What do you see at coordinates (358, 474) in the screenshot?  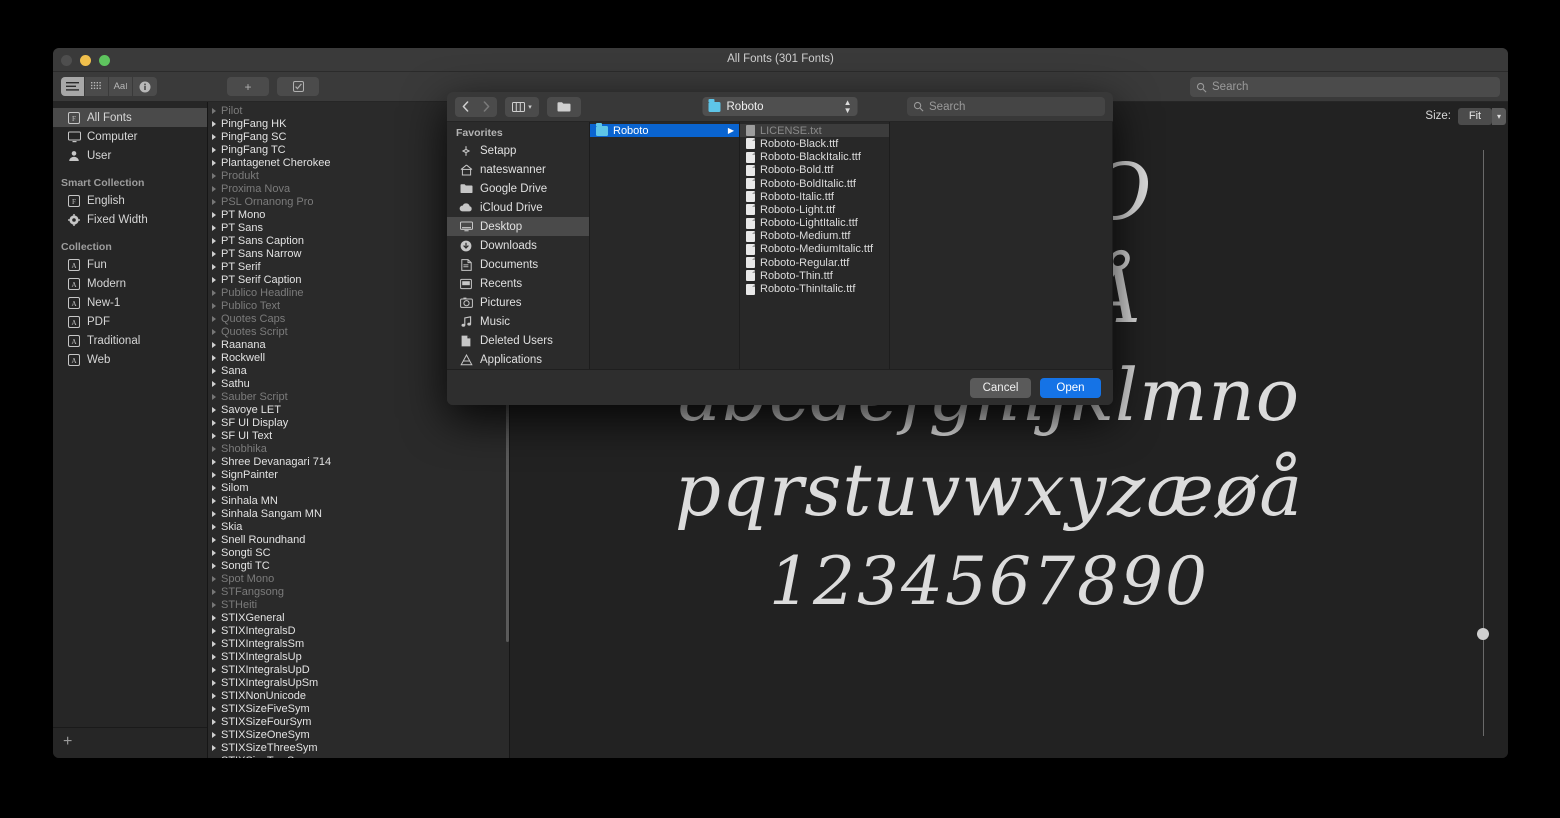 I see `font-list-item: SignPainter` at bounding box center [358, 474].